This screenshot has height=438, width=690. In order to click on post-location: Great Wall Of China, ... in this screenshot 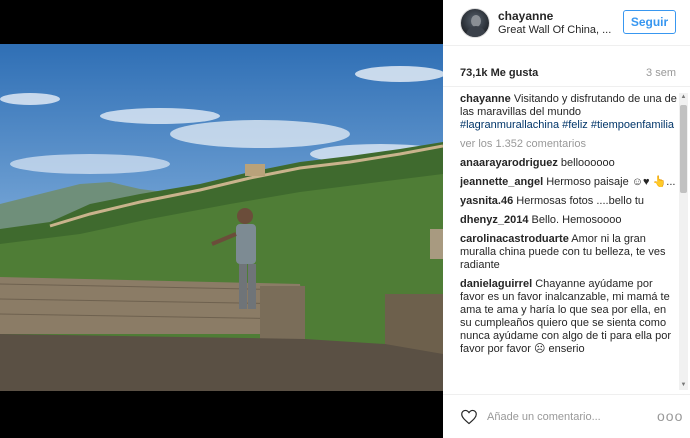, I will do `click(554, 30)`.